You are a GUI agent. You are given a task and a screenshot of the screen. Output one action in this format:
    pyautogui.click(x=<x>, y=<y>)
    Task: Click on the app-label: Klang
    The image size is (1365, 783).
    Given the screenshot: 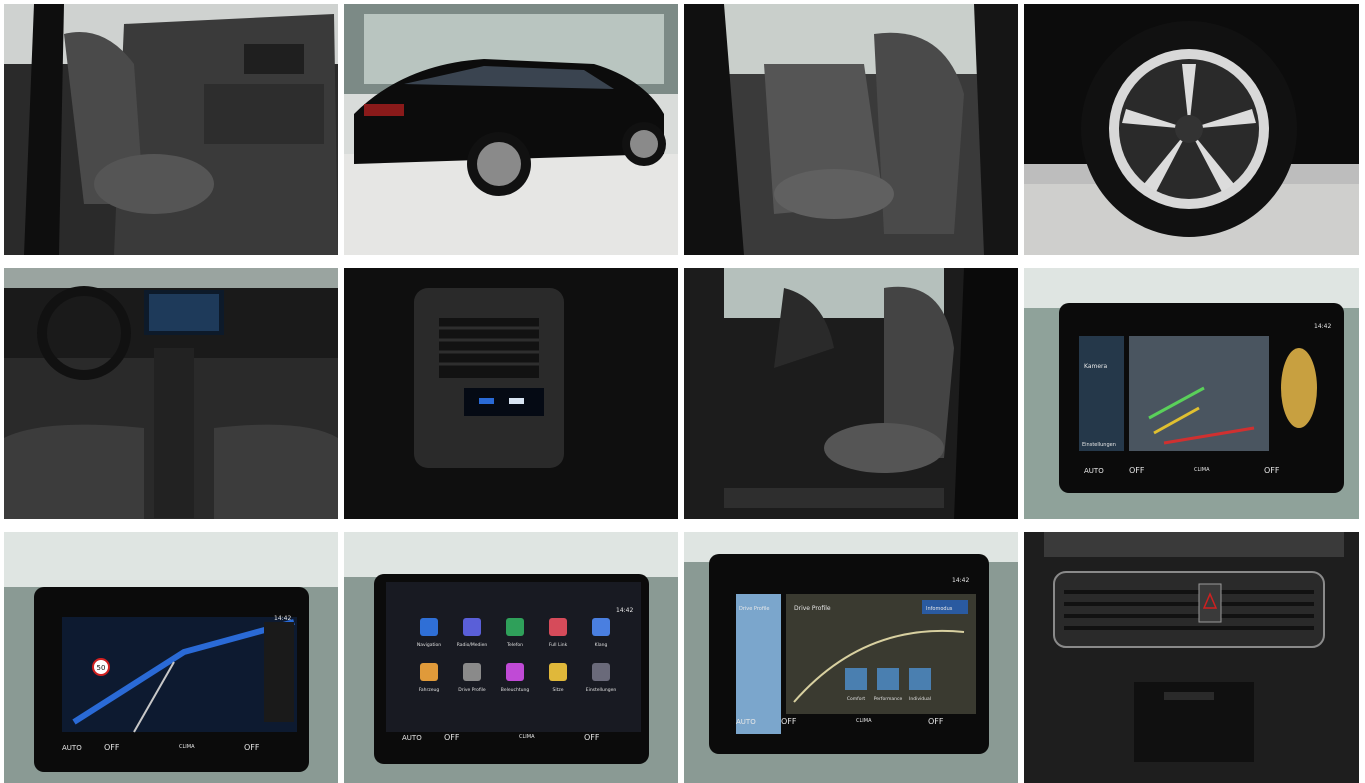 What is the action you would take?
    pyautogui.click(x=601, y=645)
    